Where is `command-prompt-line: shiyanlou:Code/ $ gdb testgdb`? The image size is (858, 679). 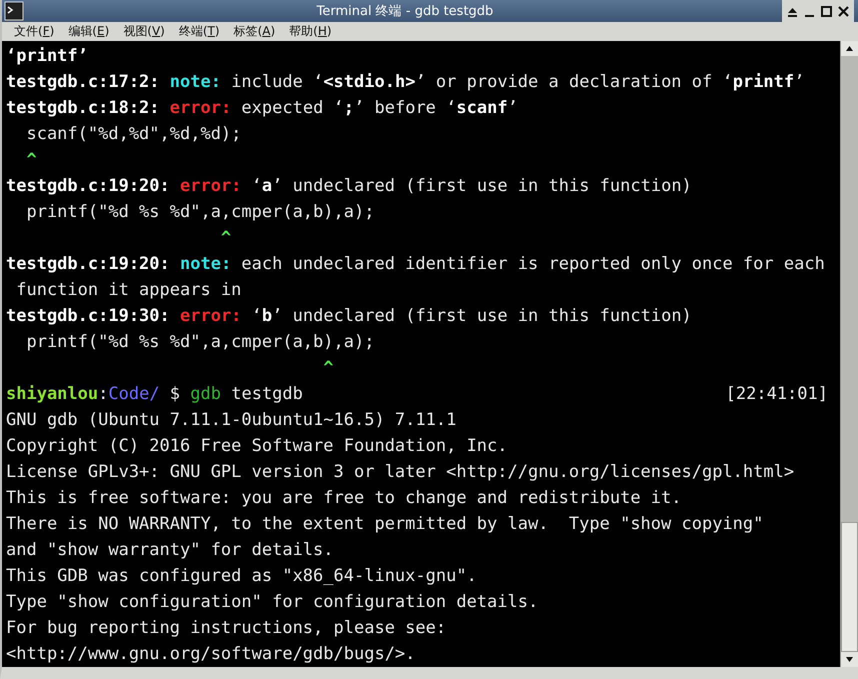
command-prompt-line: shiyanlou:Code/ $ gdb testgdb is located at coordinates (154, 394).